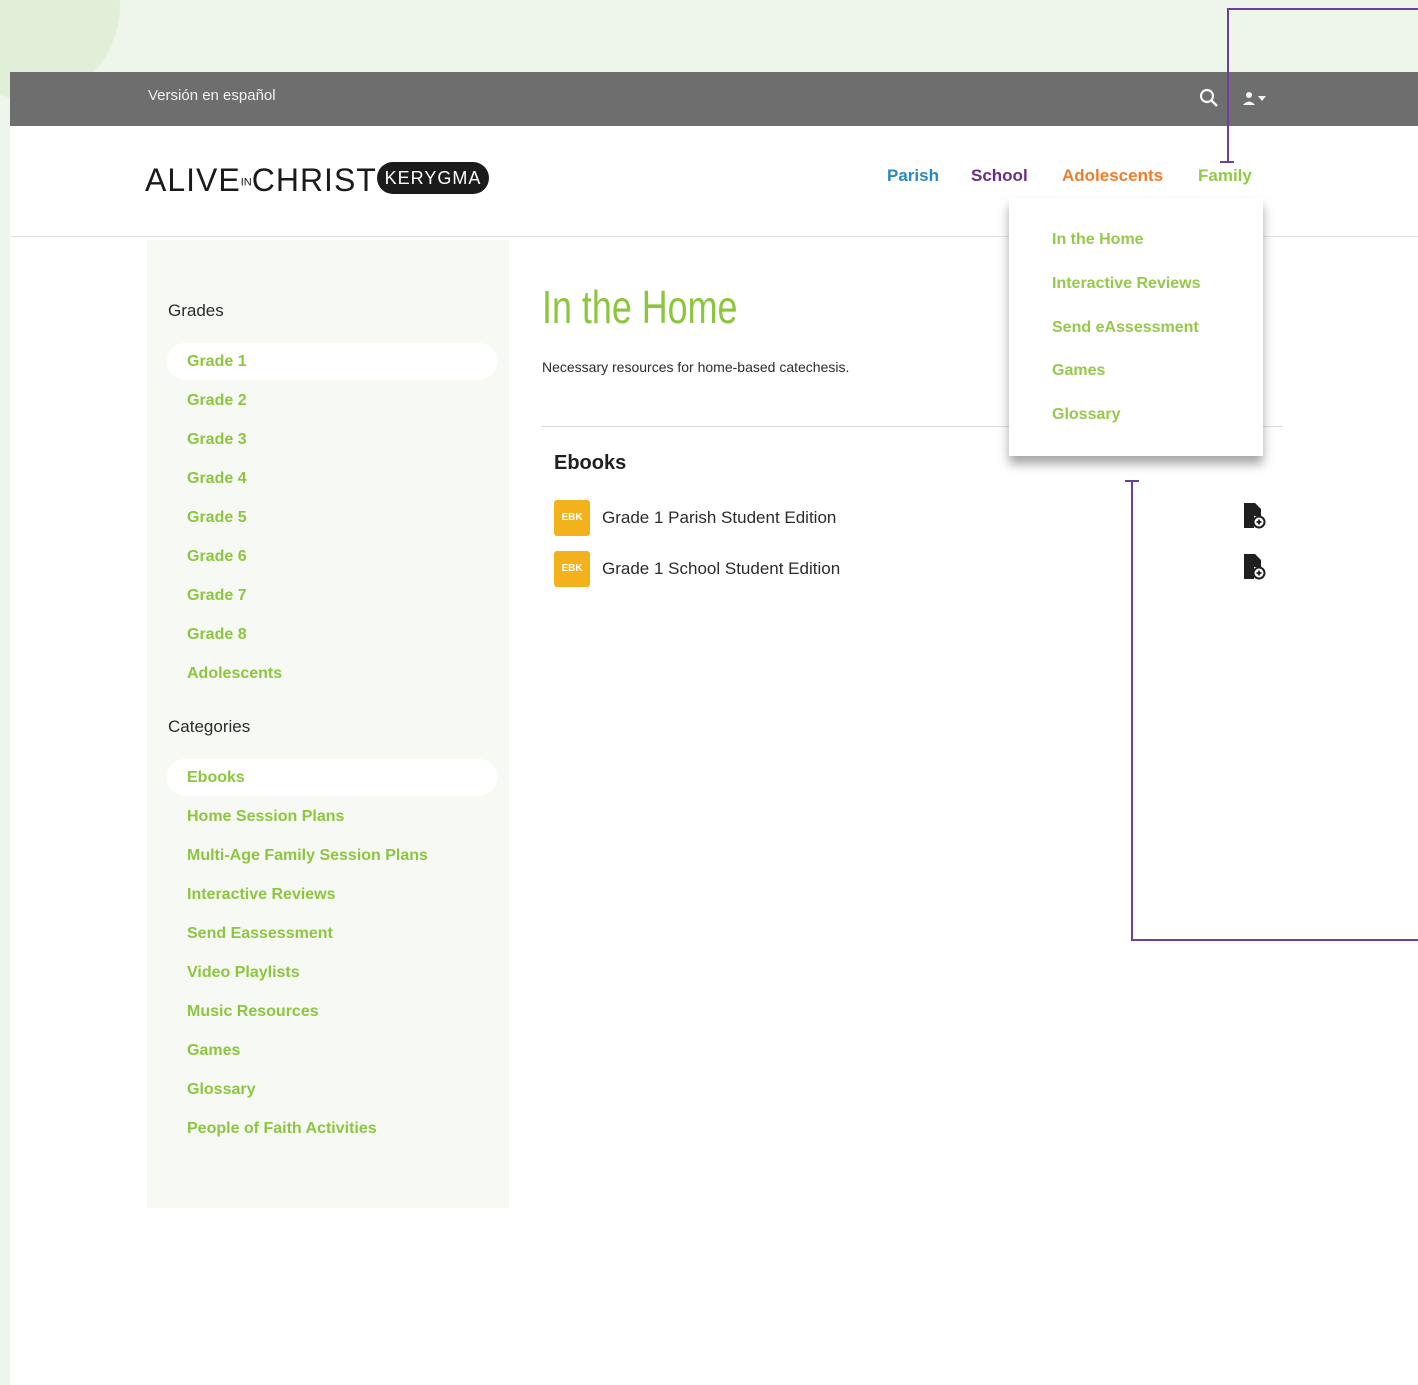  What do you see at coordinates (1086, 415) in the screenshot?
I see `menu-item-glossary: Glossary` at bounding box center [1086, 415].